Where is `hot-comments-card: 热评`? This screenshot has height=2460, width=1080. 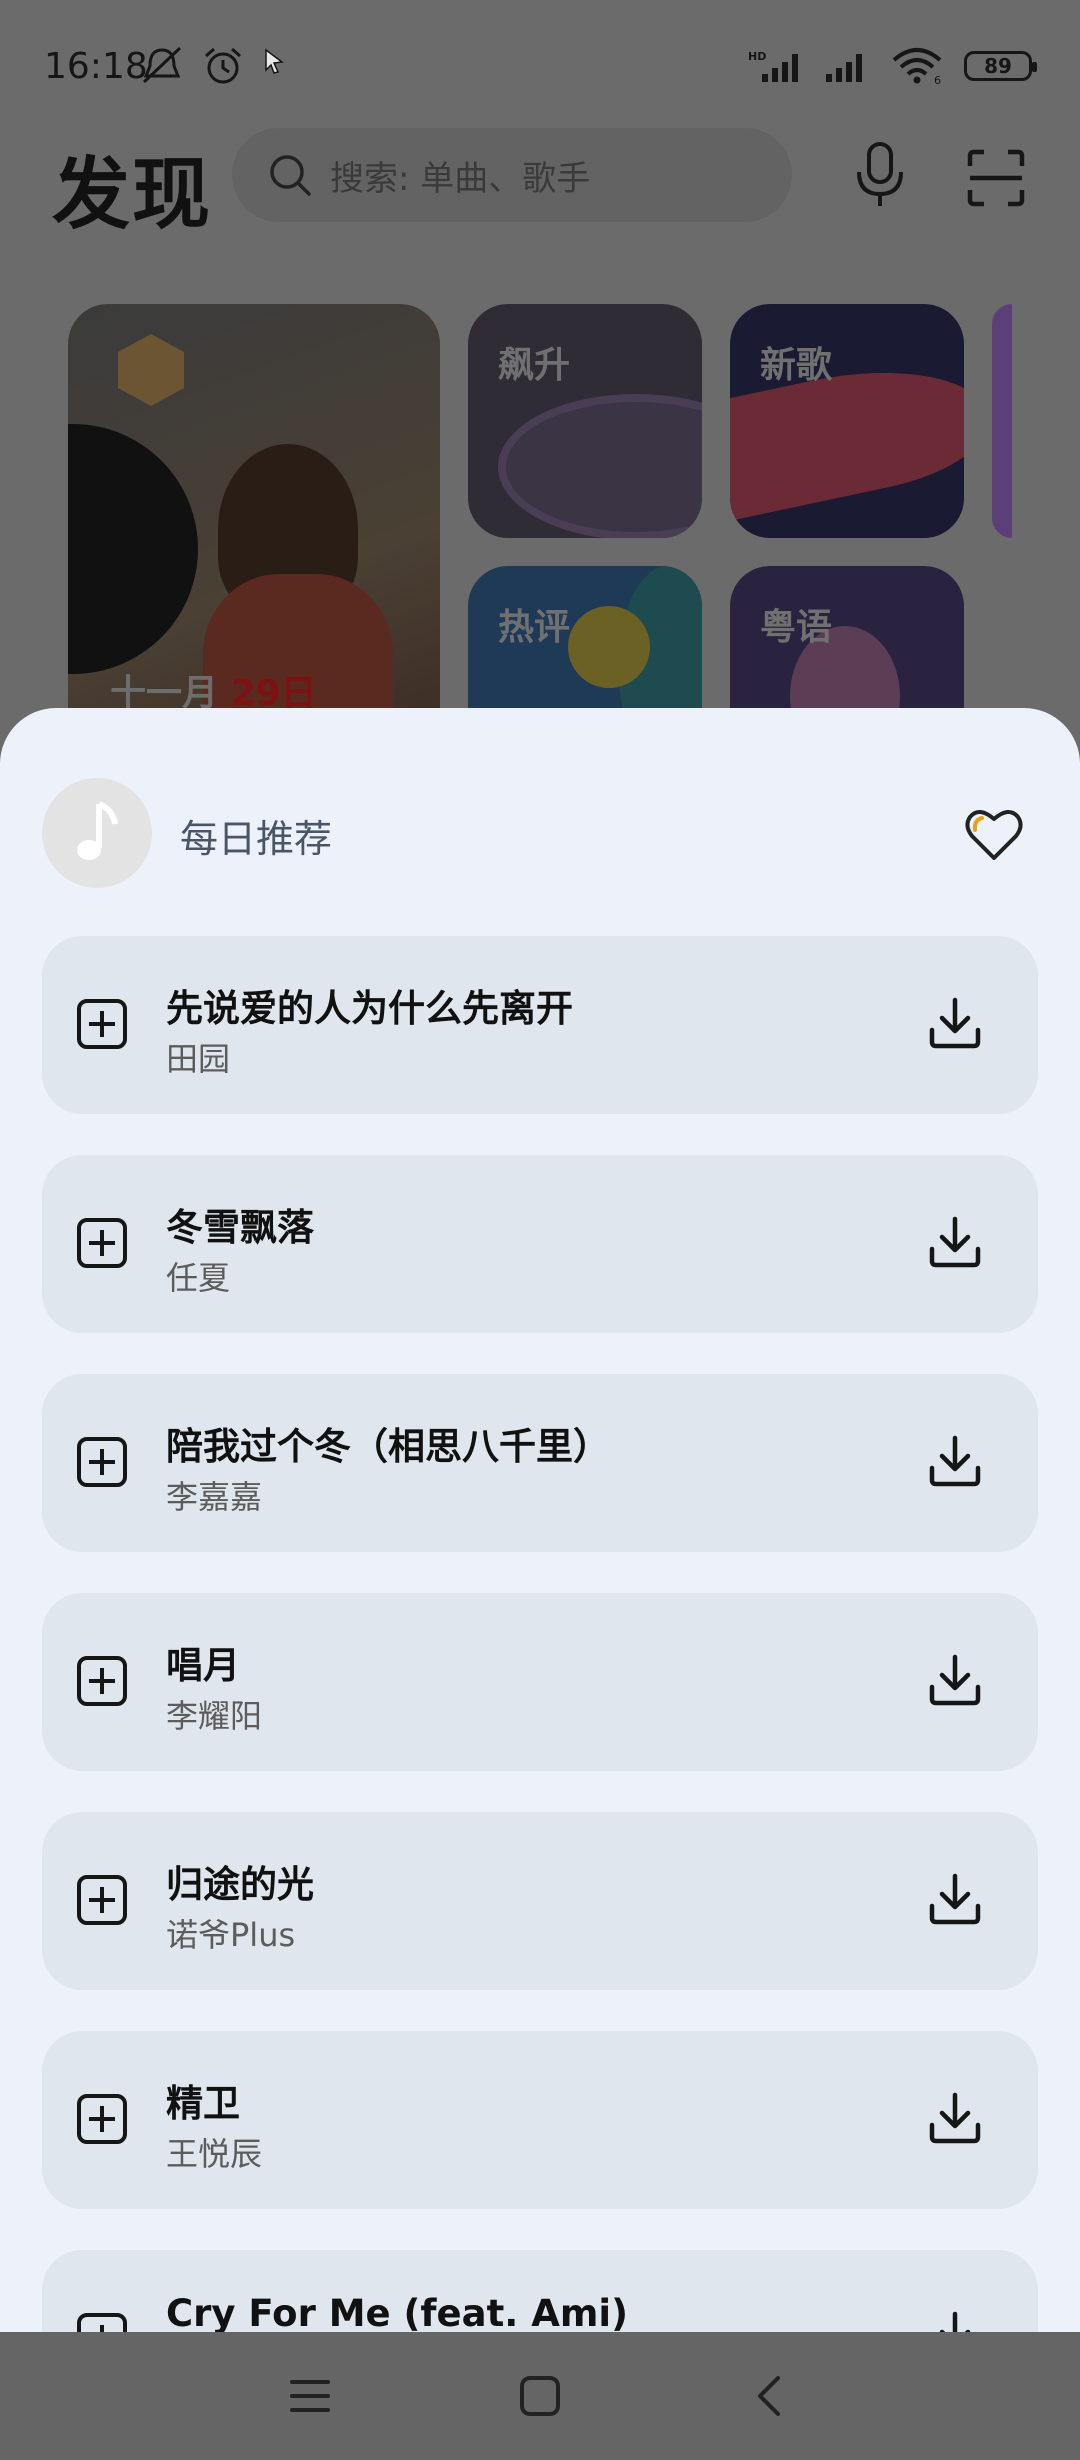 hot-comments-card: 热评 is located at coordinates (585, 637).